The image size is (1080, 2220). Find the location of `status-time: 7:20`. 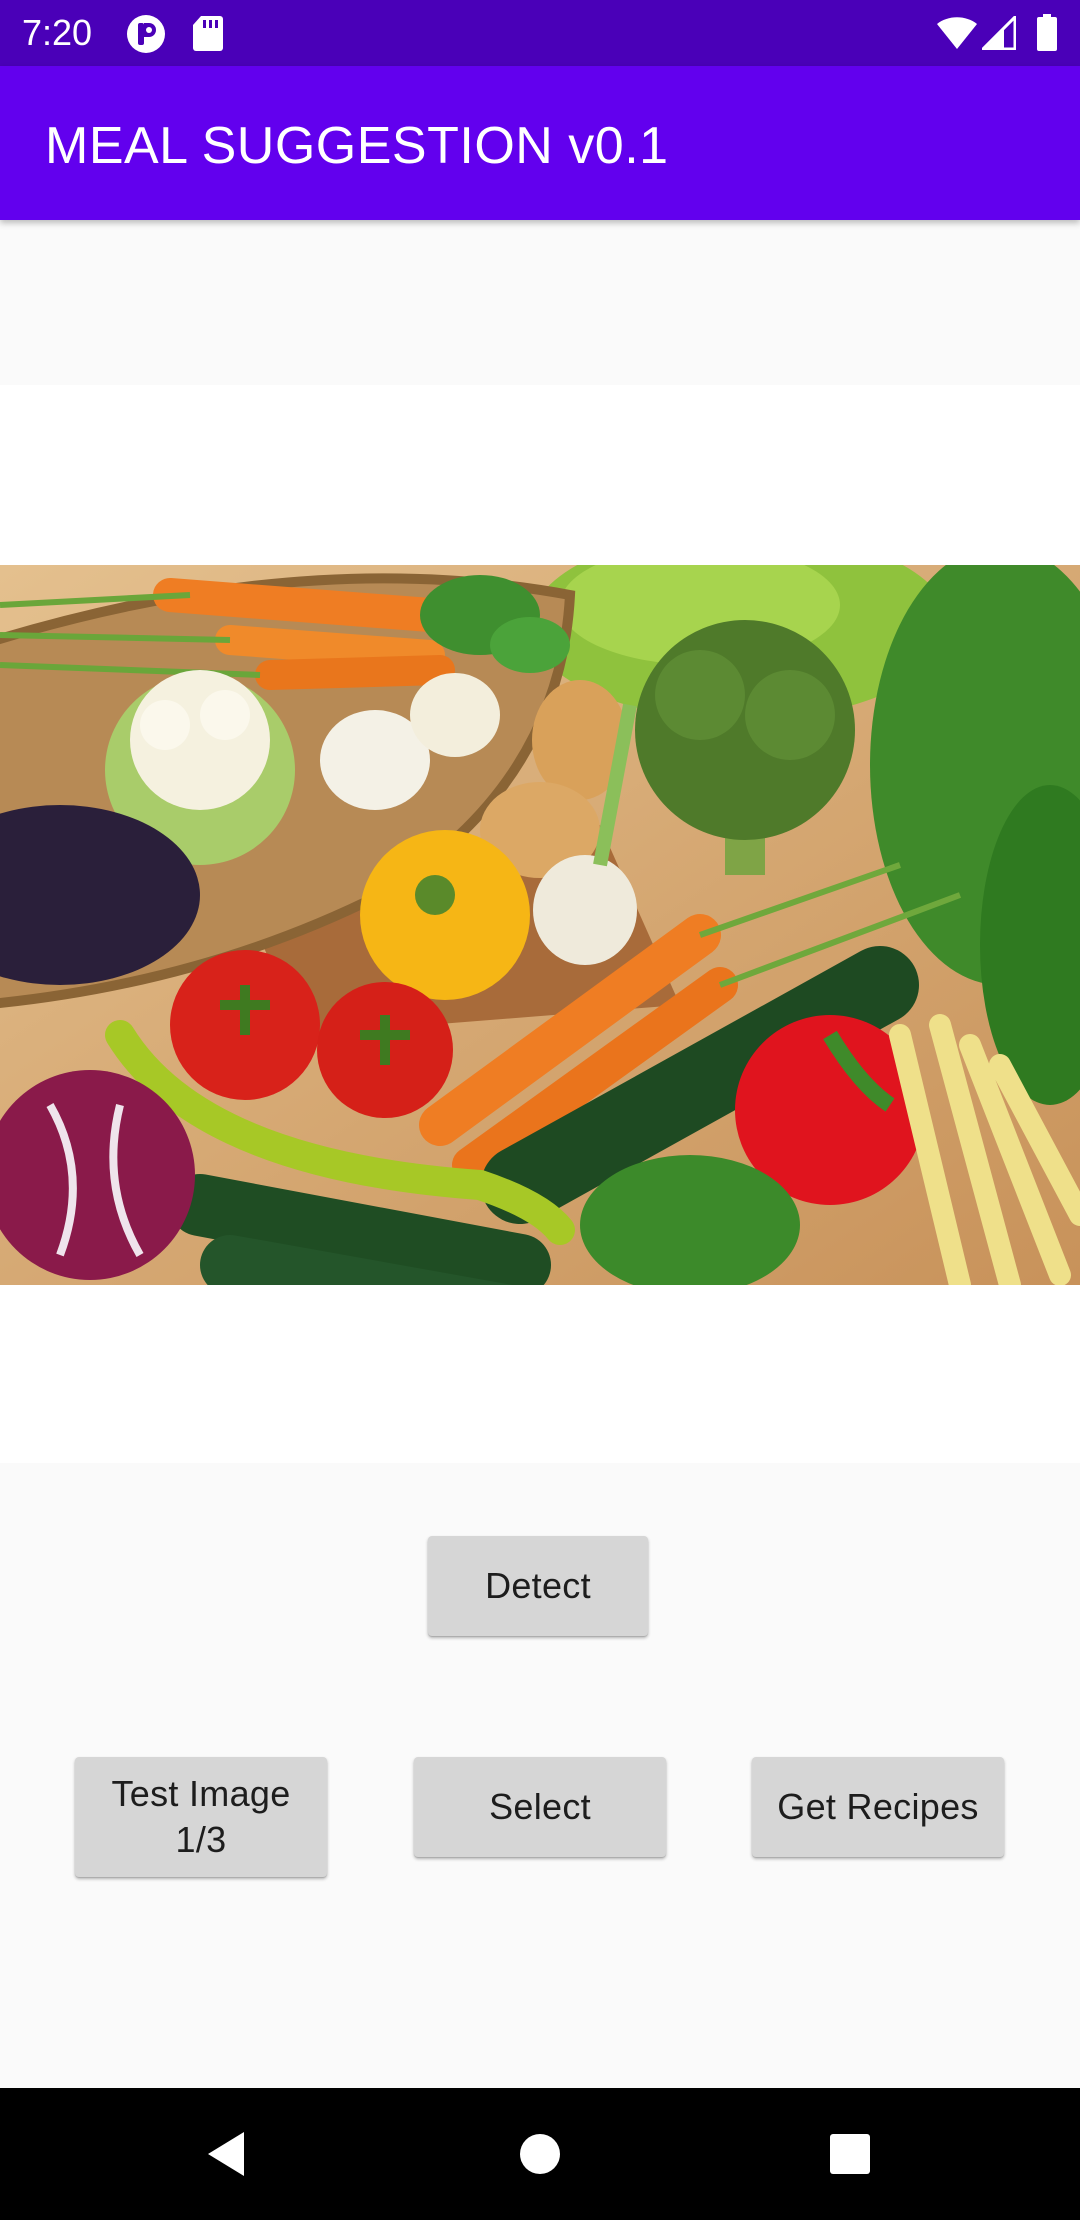

status-time: 7:20 is located at coordinates (57, 32).